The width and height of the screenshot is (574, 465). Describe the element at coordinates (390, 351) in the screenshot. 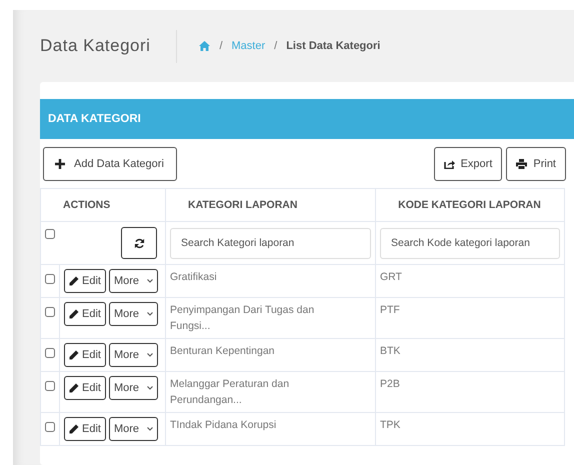

I see `table-cell-text: BTK` at that location.